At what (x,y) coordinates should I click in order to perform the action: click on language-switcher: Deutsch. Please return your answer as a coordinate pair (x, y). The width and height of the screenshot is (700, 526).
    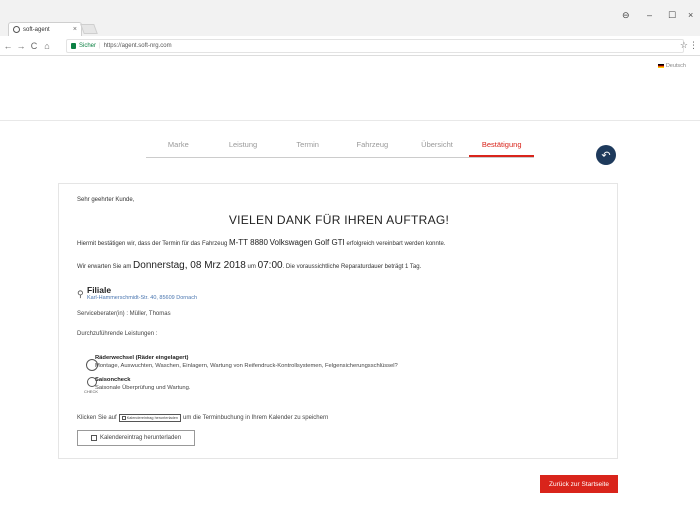
    Looking at the image, I should click on (671, 66).